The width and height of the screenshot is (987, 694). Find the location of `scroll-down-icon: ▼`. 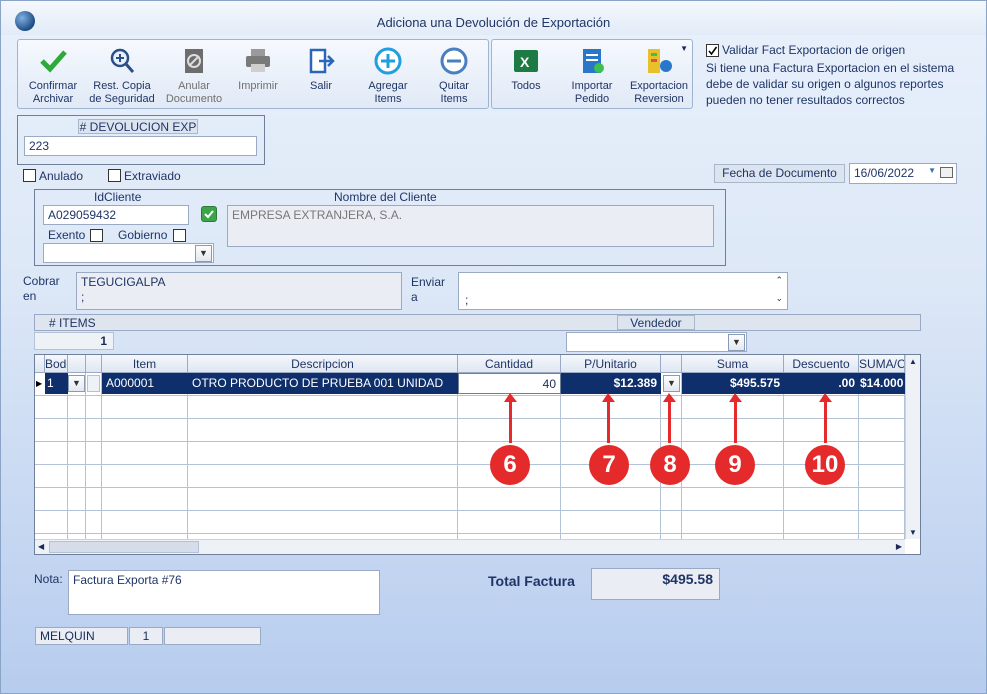

scroll-down-icon: ▼ is located at coordinates (913, 532).